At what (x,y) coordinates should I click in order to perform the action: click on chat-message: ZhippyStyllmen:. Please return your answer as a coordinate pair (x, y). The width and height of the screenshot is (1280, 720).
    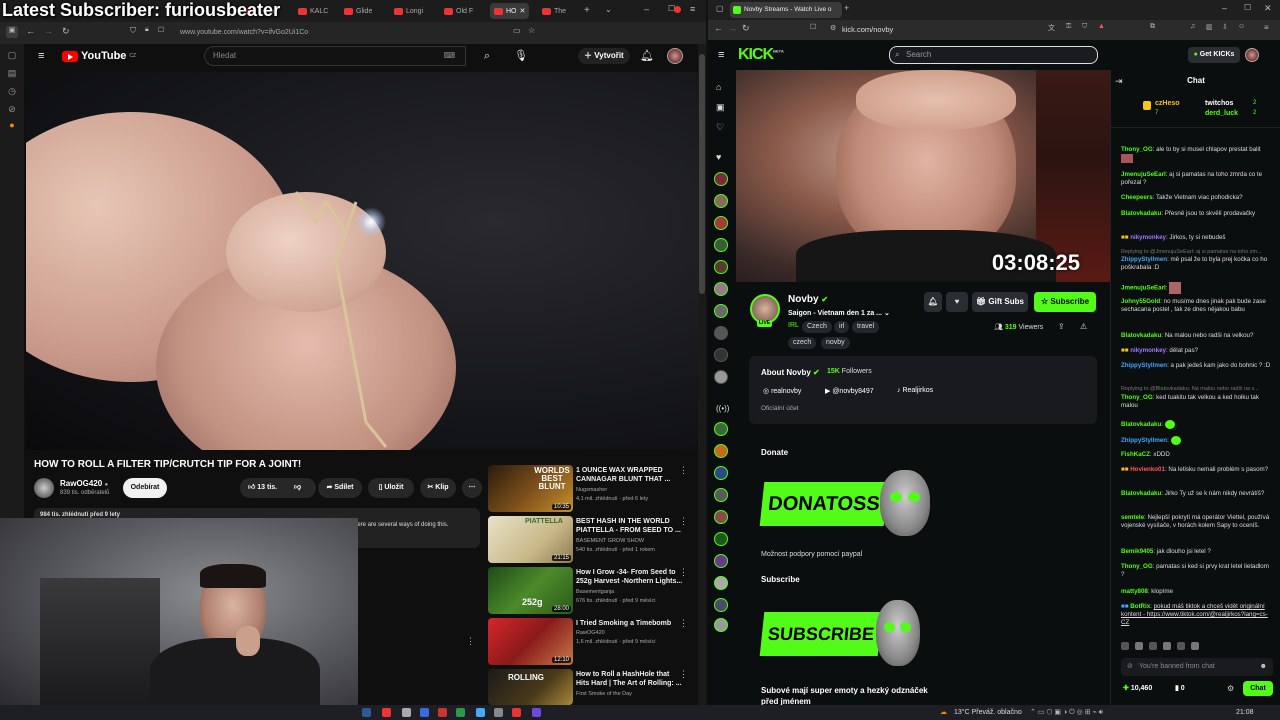
    Looking at the image, I should click on (1197, 440).